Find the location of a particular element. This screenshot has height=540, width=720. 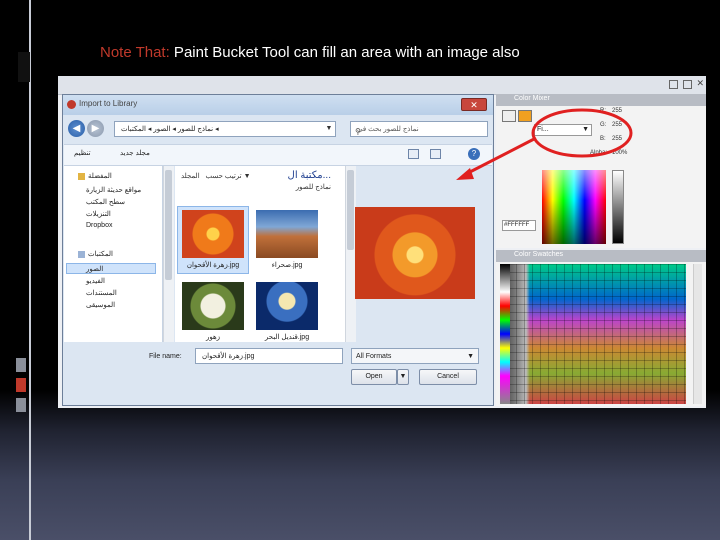

app-close-icon: ✕ is located at coordinates (700, 83).